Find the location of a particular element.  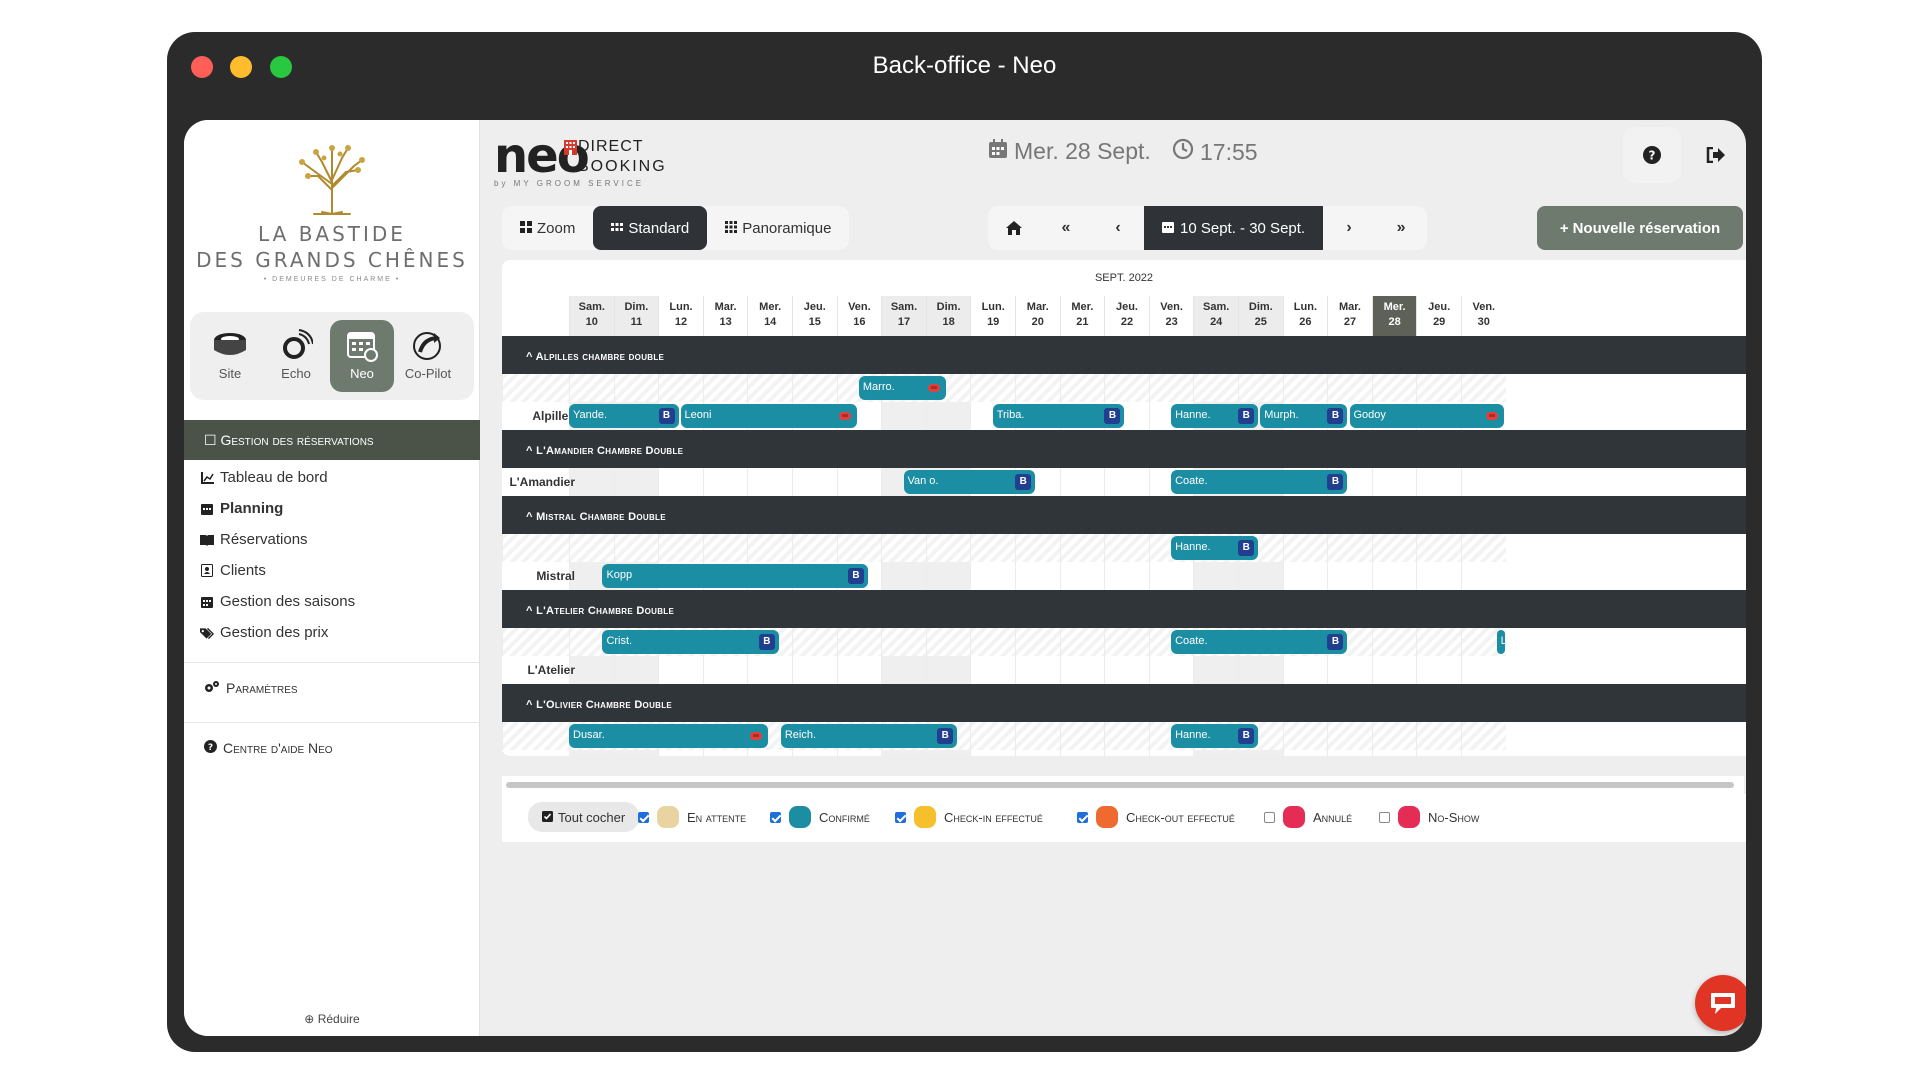

date-range-picker: 10 Sept. - 30 Sept. is located at coordinates (1234, 228).